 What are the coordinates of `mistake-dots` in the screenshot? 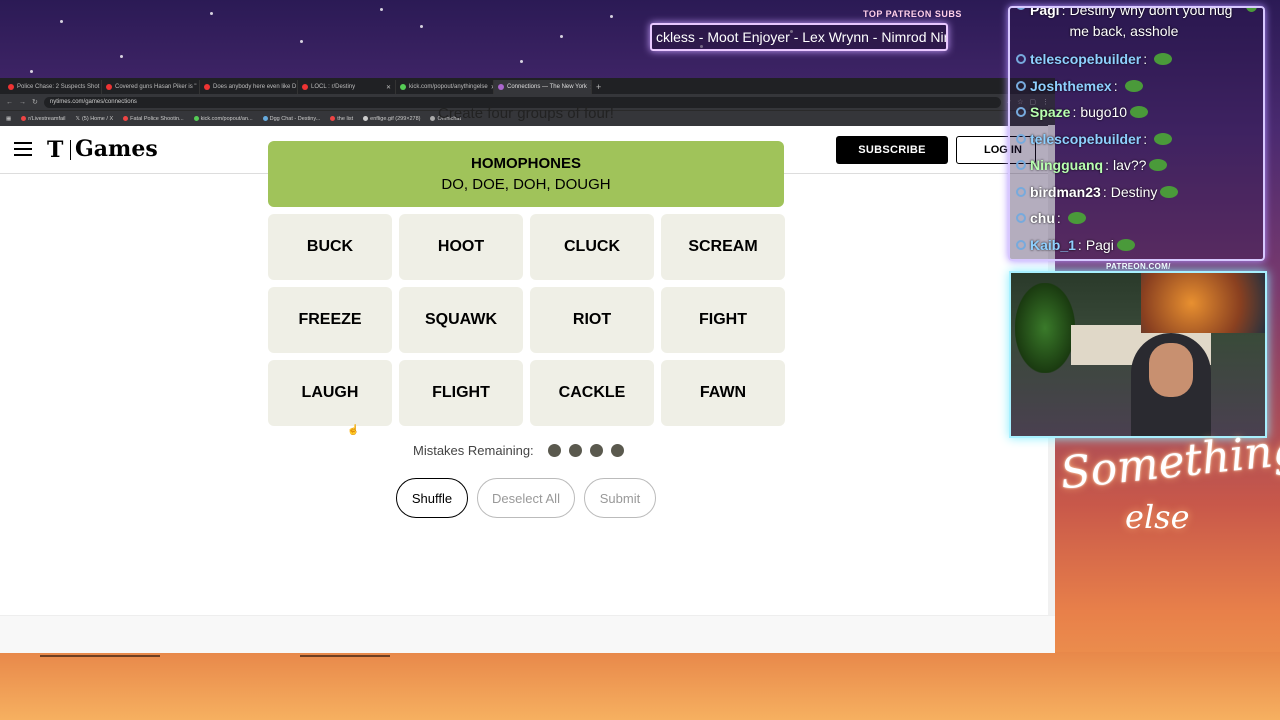 It's located at (585, 450).